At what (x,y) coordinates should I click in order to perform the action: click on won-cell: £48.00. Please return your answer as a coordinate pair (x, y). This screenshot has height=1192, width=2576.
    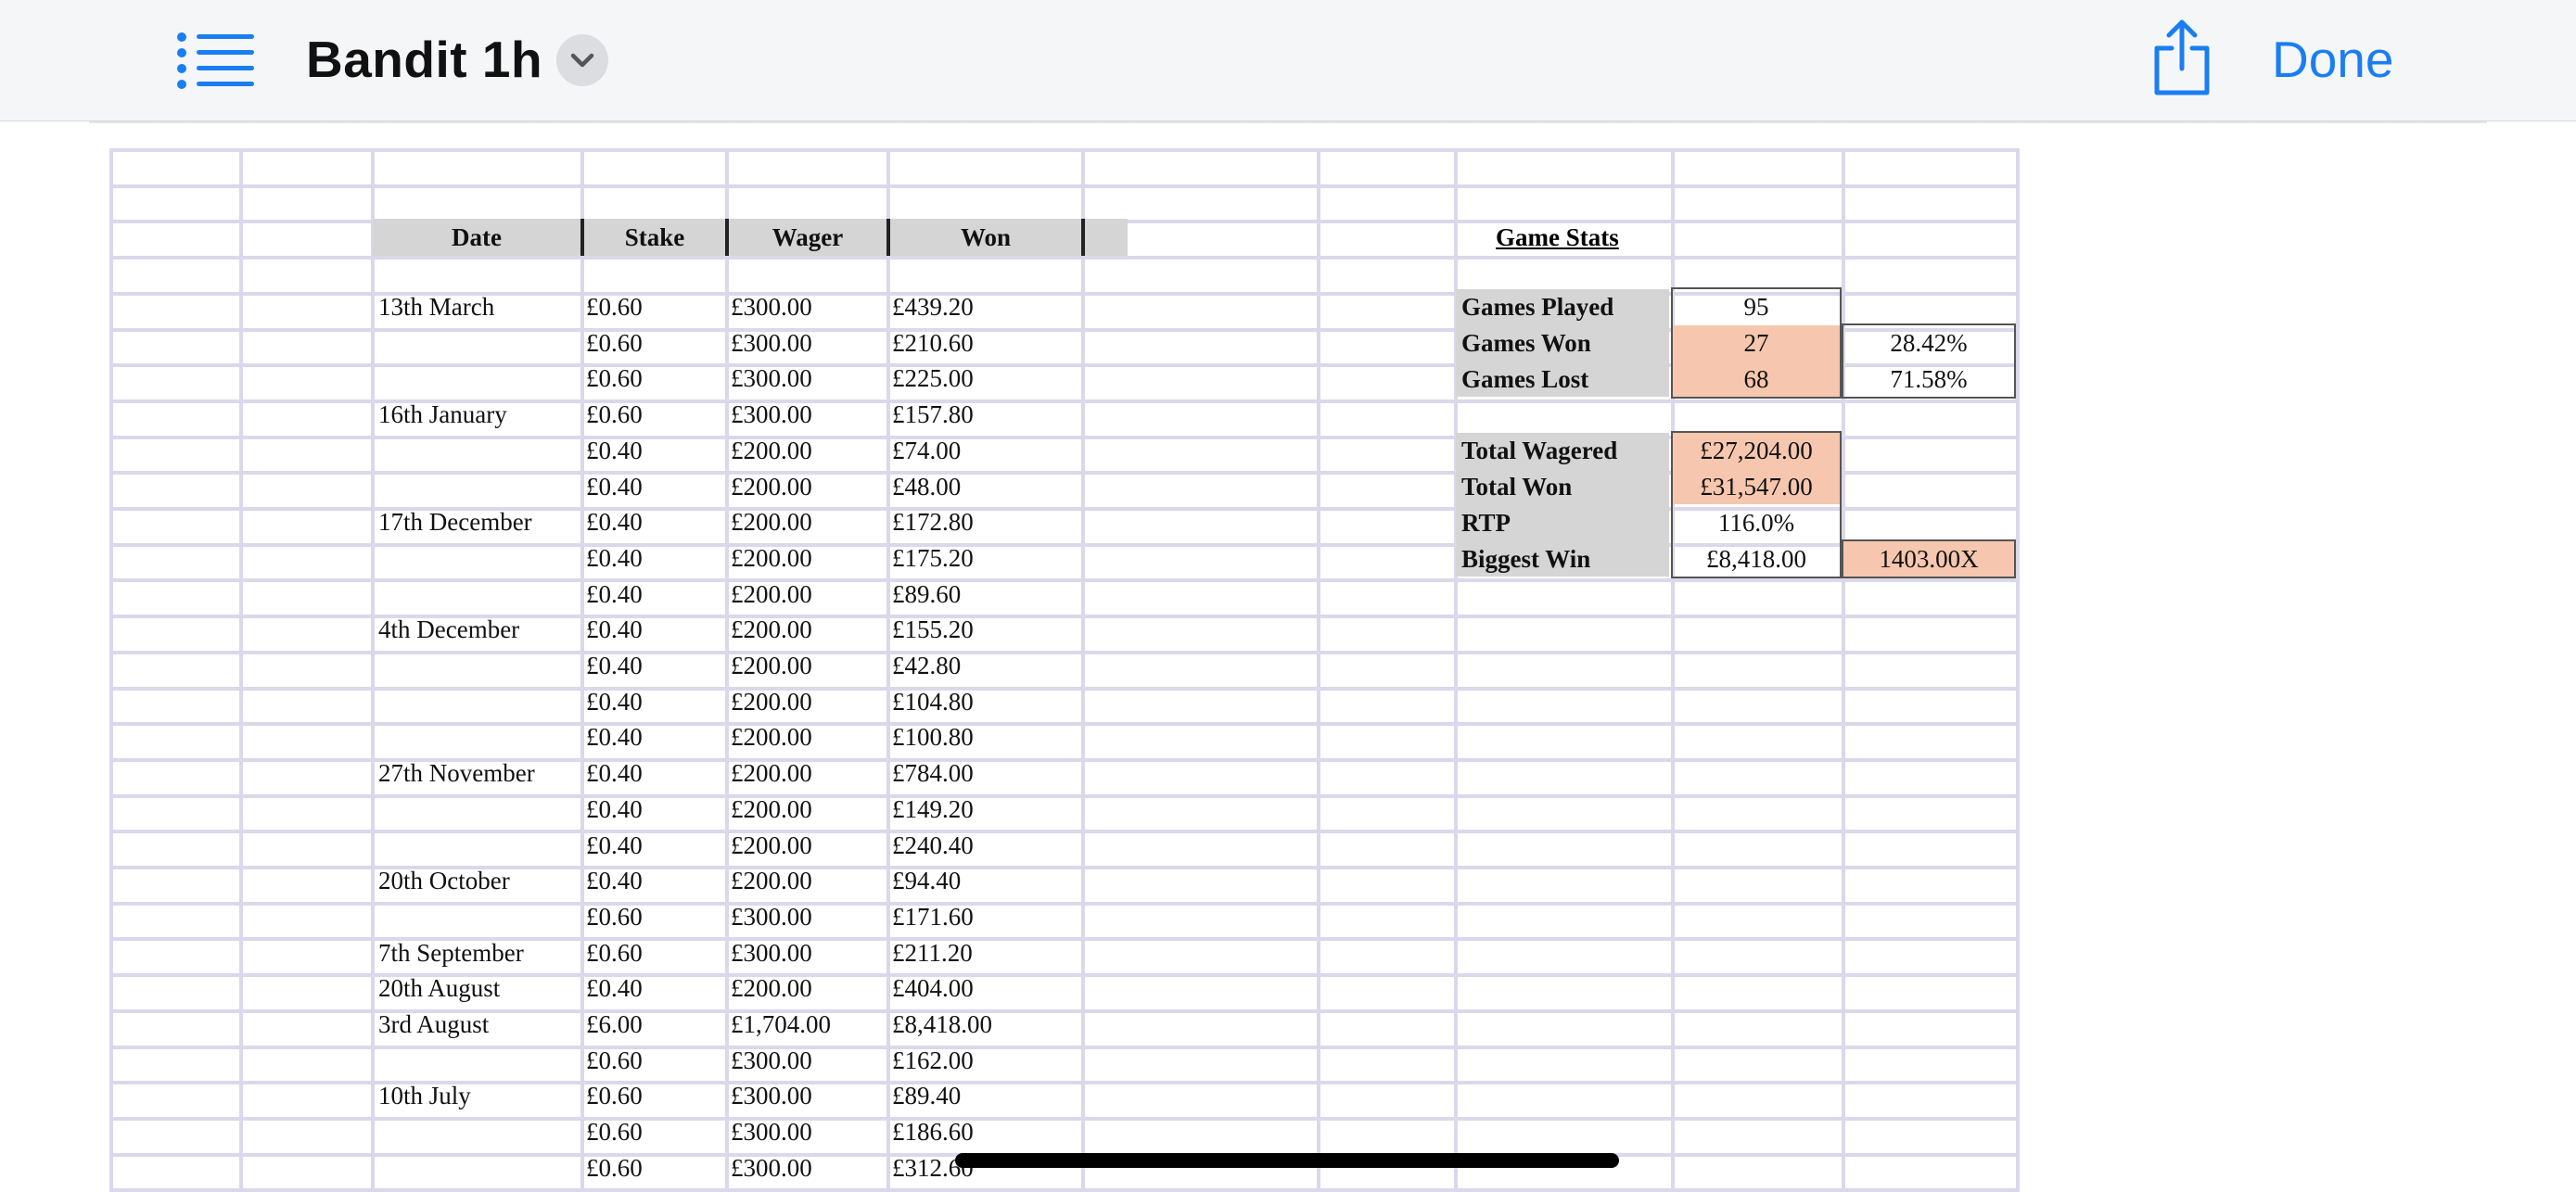
    Looking at the image, I should click on (927, 487).